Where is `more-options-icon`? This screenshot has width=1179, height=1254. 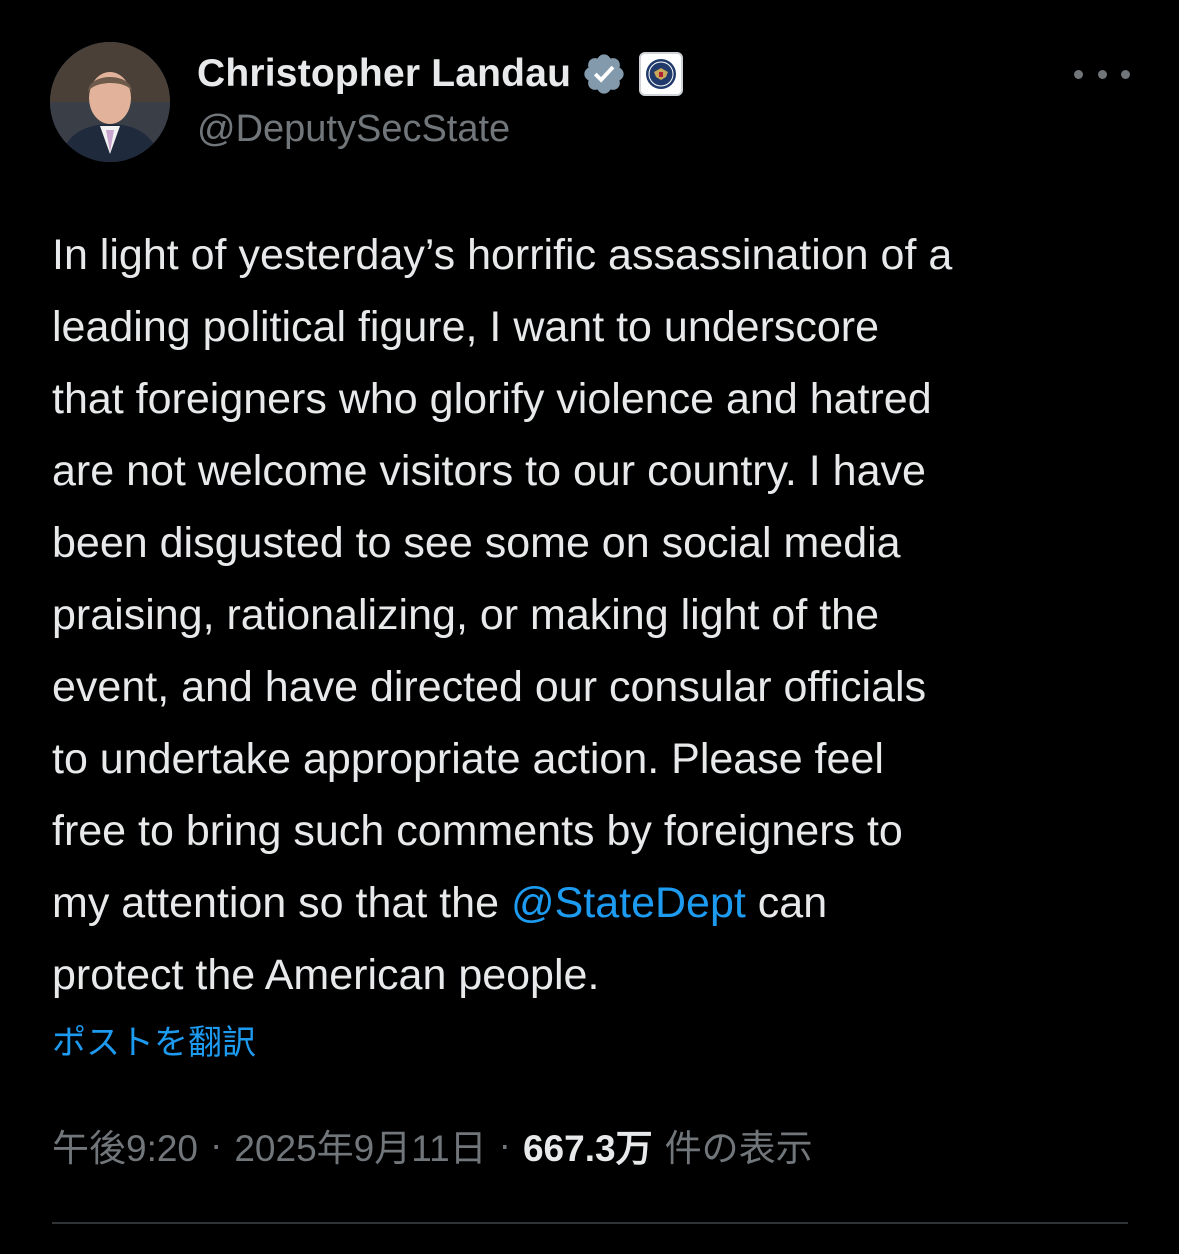 more-options-icon is located at coordinates (1102, 74).